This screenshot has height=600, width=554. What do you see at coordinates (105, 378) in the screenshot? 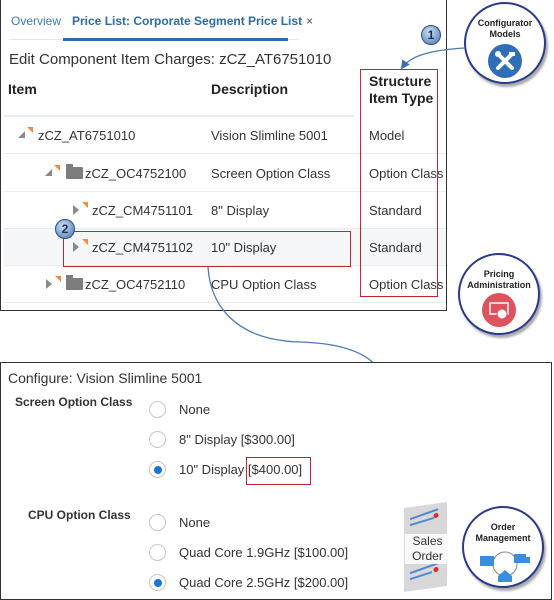
I see `configure-title: Configure: Vision Slimline 5001` at bounding box center [105, 378].